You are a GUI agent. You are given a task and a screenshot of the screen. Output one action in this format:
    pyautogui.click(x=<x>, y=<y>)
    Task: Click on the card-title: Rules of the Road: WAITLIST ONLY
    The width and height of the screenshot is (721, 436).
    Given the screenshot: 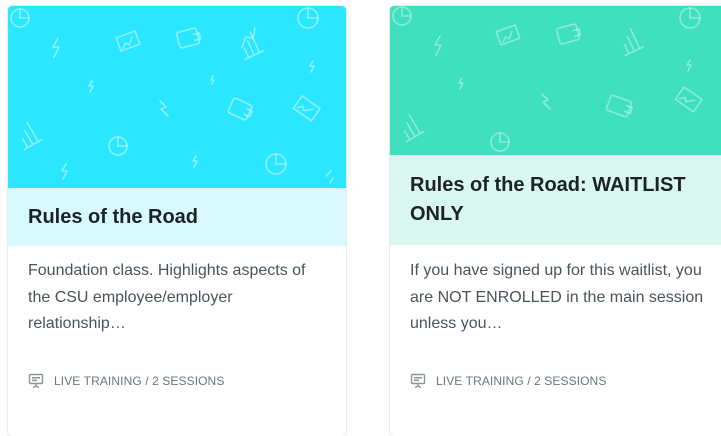 What is the action you would take?
    pyautogui.click(x=560, y=200)
    